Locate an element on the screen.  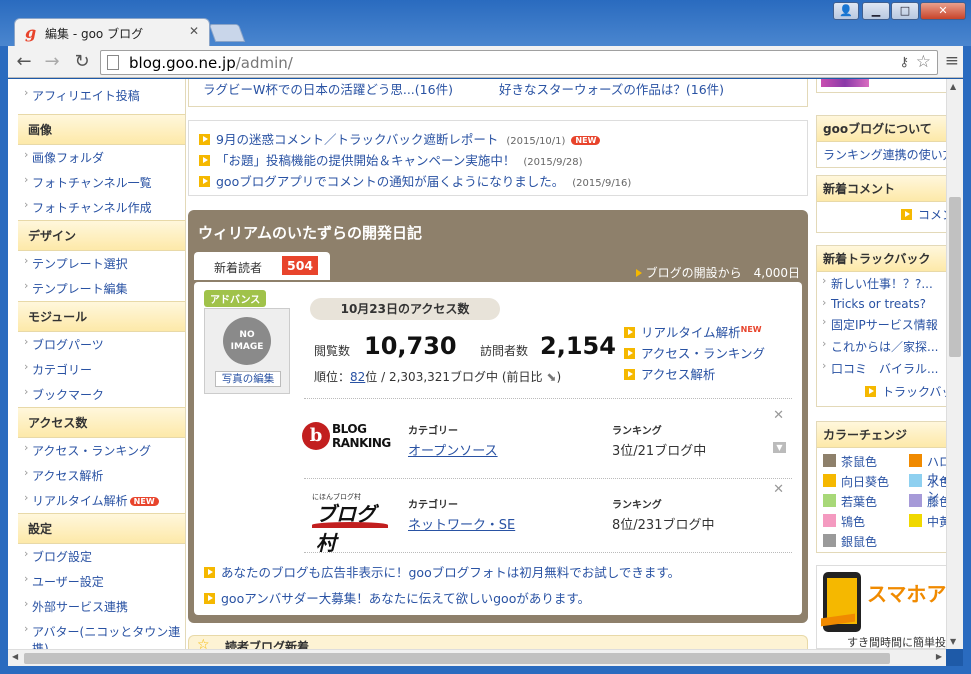
color-option-label: 中黄 is located at coordinates (936, 521).